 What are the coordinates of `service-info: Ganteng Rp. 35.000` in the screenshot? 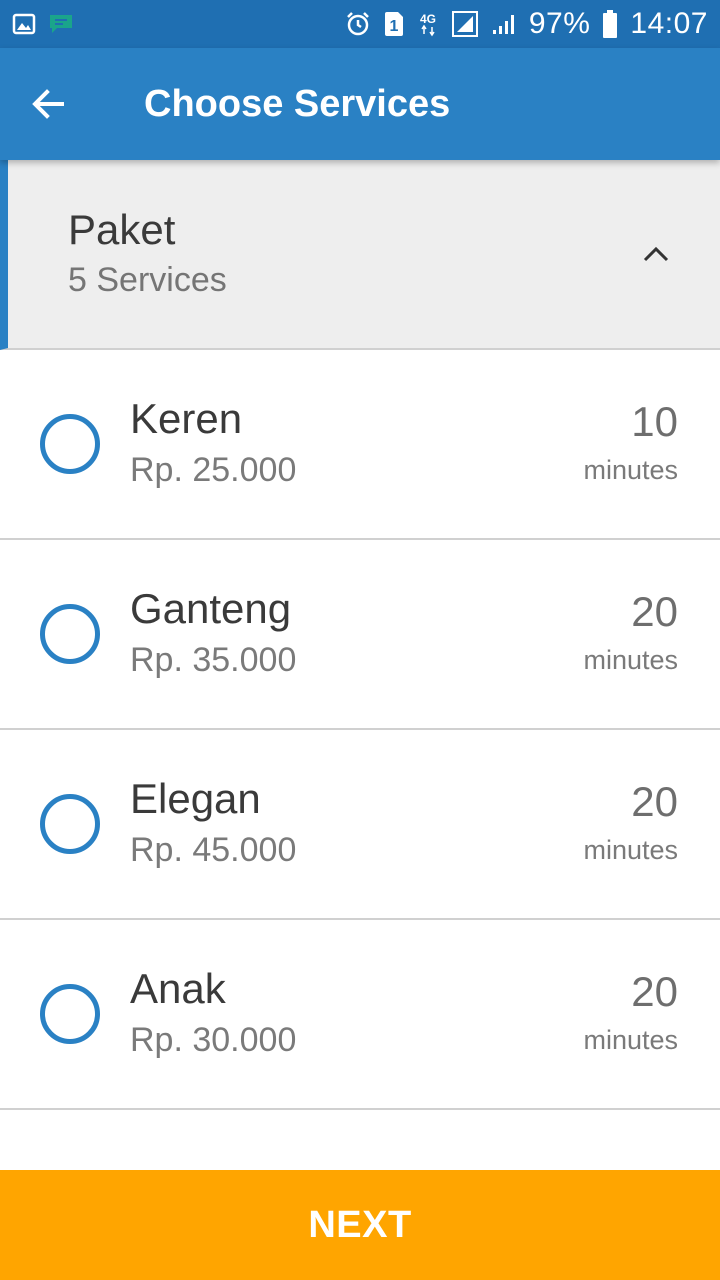 It's located at (356, 634).